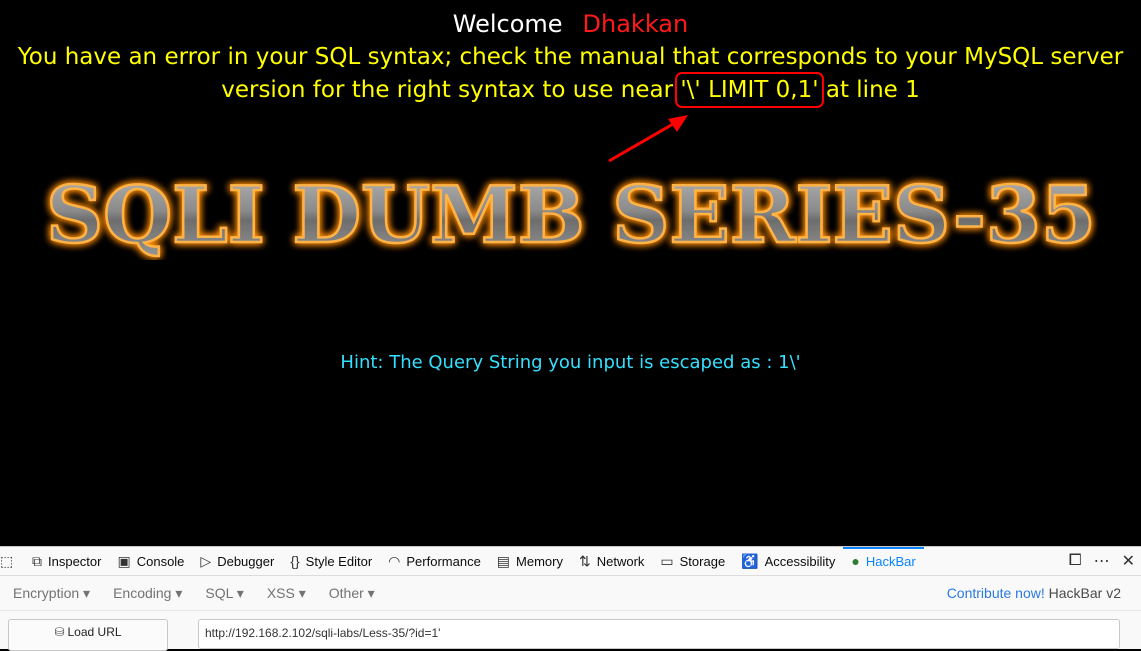 Image resolution: width=1141 pixels, height=651 pixels. What do you see at coordinates (66, 561) in the screenshot?
I see `tab-inspector: ⧉ Inspector` at bounding box center [66, 561].